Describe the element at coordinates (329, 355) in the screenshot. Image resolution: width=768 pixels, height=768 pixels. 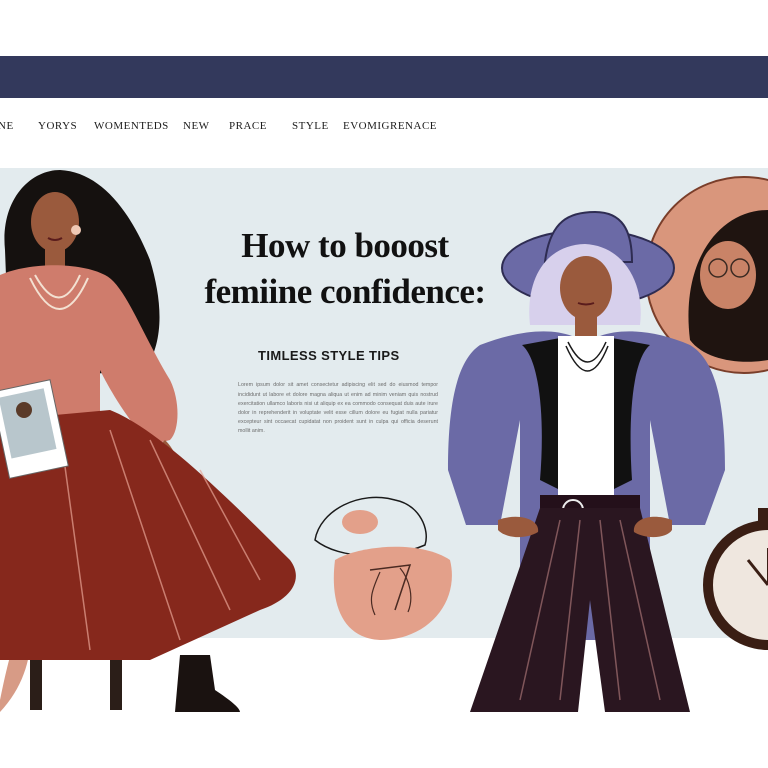
I see `article-subheading: TIMLESS STYLE TIPS` at that location.